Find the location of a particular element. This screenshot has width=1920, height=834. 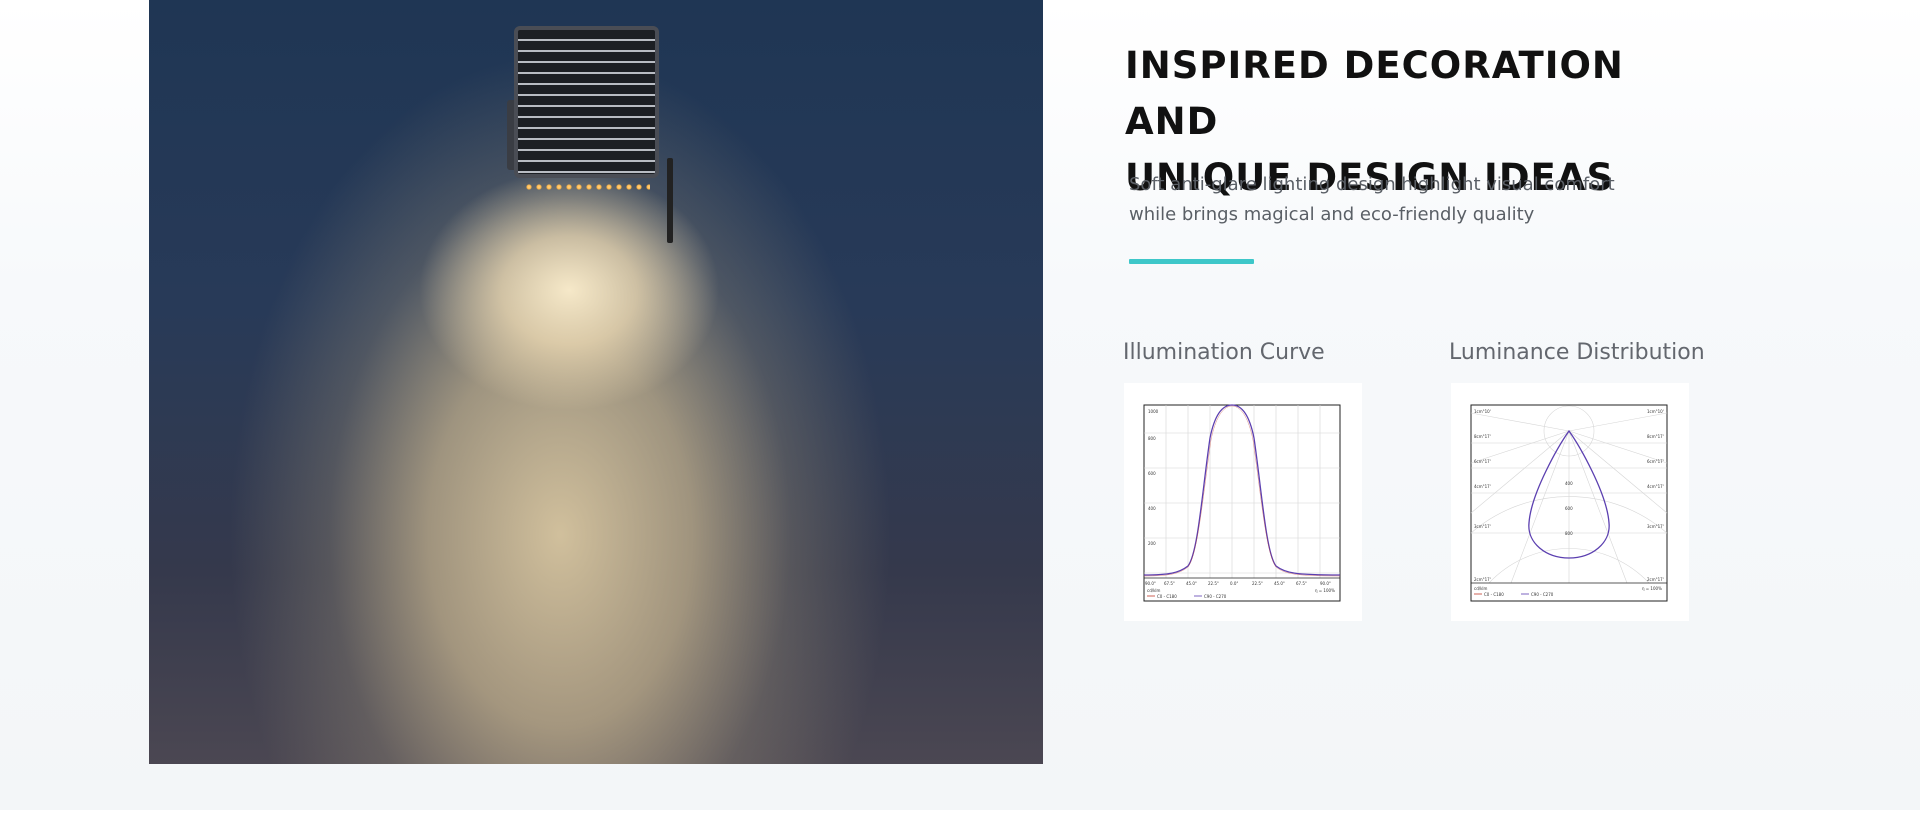

y-tick-800: 800 is located at coordinates (1152, 438).